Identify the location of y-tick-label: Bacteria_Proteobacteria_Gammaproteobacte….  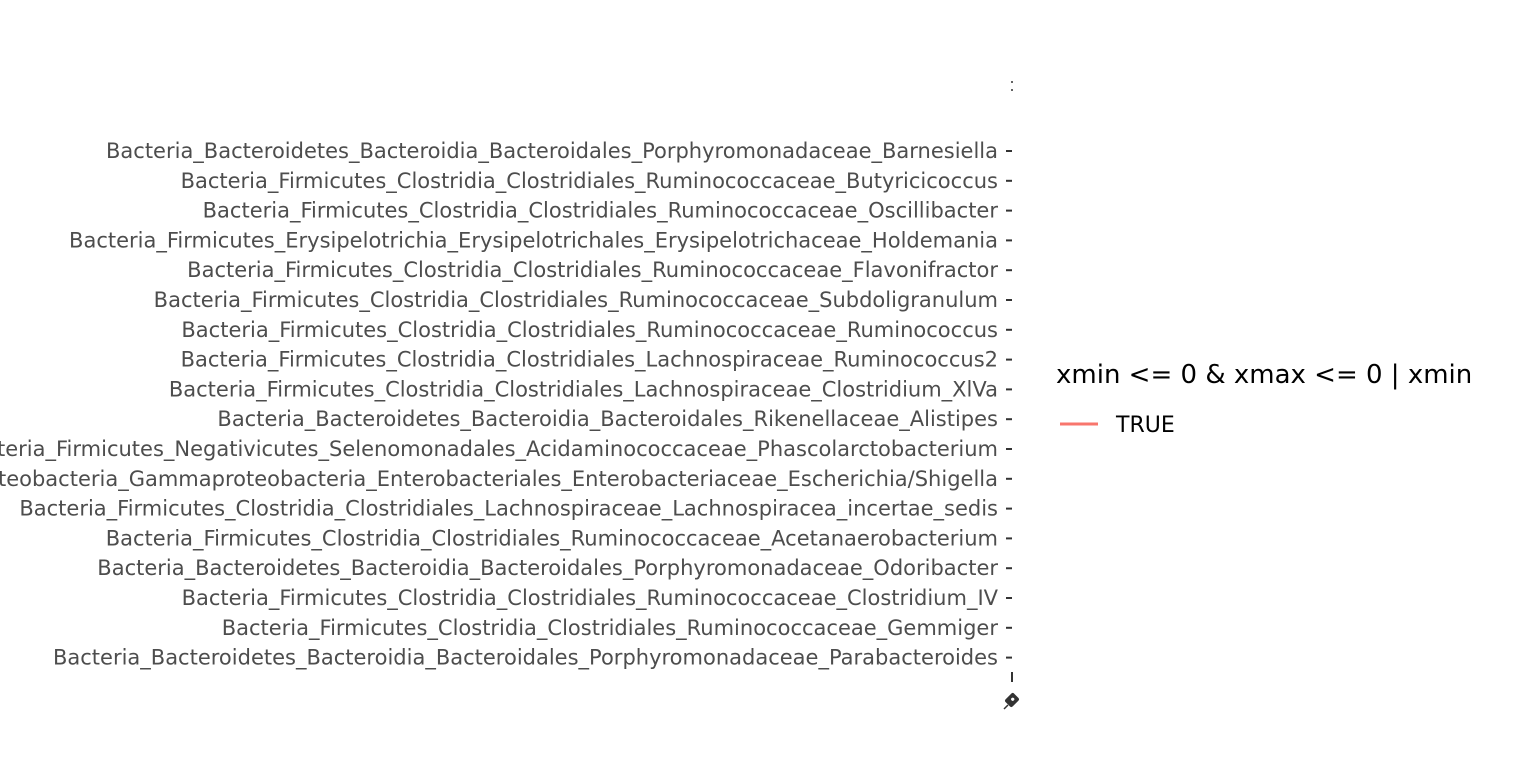
(499, 479).